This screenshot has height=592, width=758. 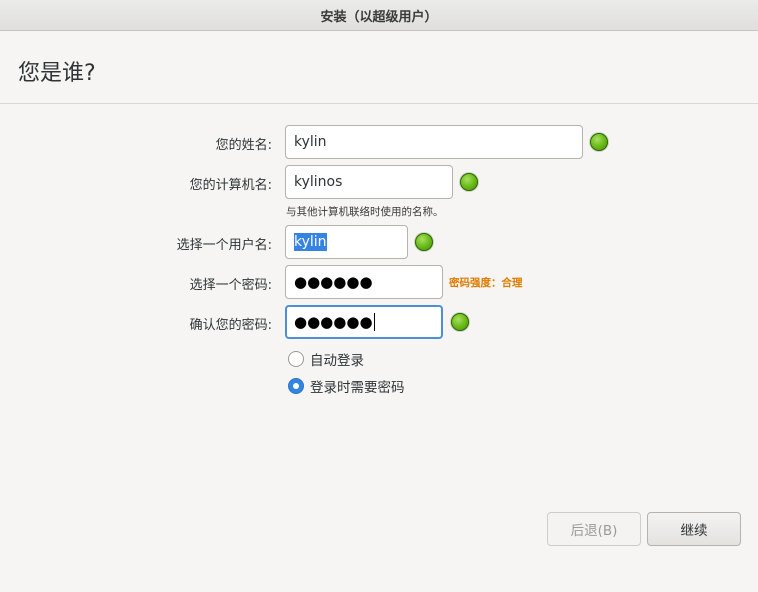 I want to click on password-input: ●●●●●●, so click(x=364, y=282).